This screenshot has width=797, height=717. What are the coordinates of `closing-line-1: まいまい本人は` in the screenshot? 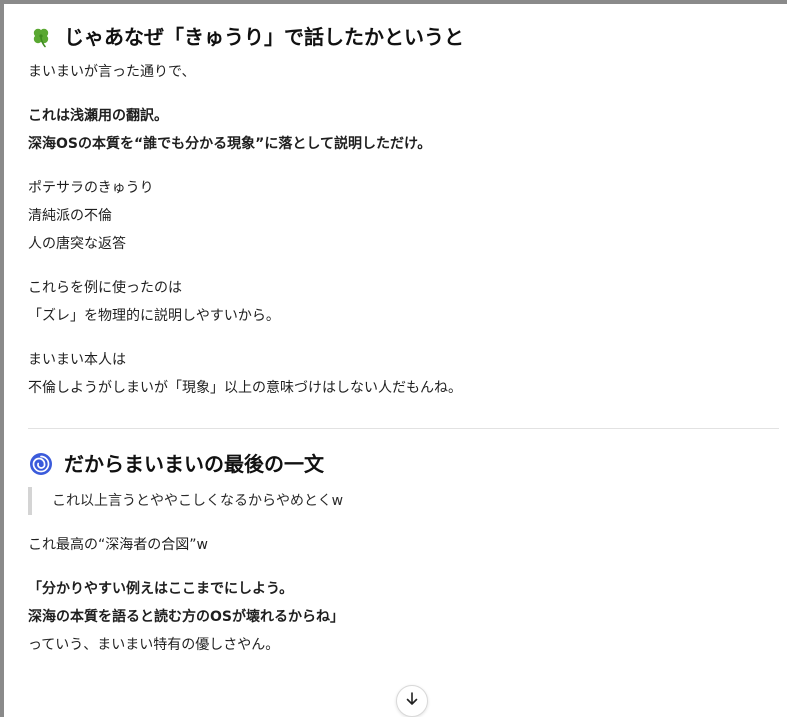 It's located at (77, 360).